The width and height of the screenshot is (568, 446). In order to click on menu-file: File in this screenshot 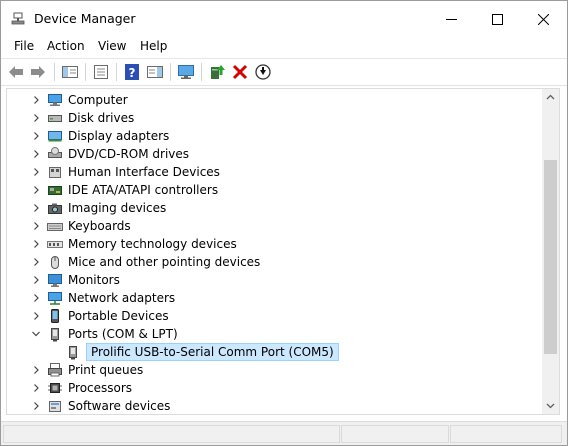, I will do `click(24, 46)`.